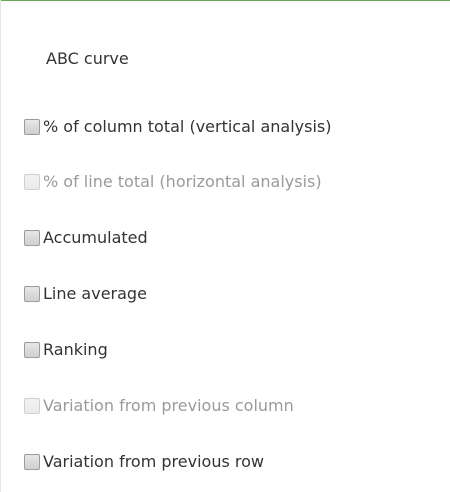 The width and height of the screenshot is (450, 492). What do you see at coordinates (75, 349) in the screenshot?
I see `option-label-ranking: Ranking` at bounding box center [75, 349].